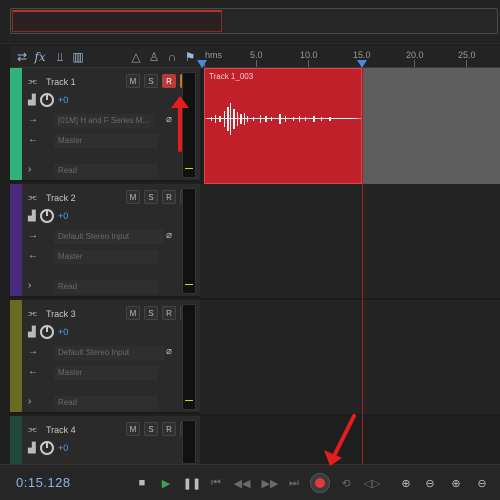 This screenshot has width=500, height=500. Describe the element at coordinates (22, 57) in the screenshot. I see `inputs-outputs-icon: ⇄` at that location.